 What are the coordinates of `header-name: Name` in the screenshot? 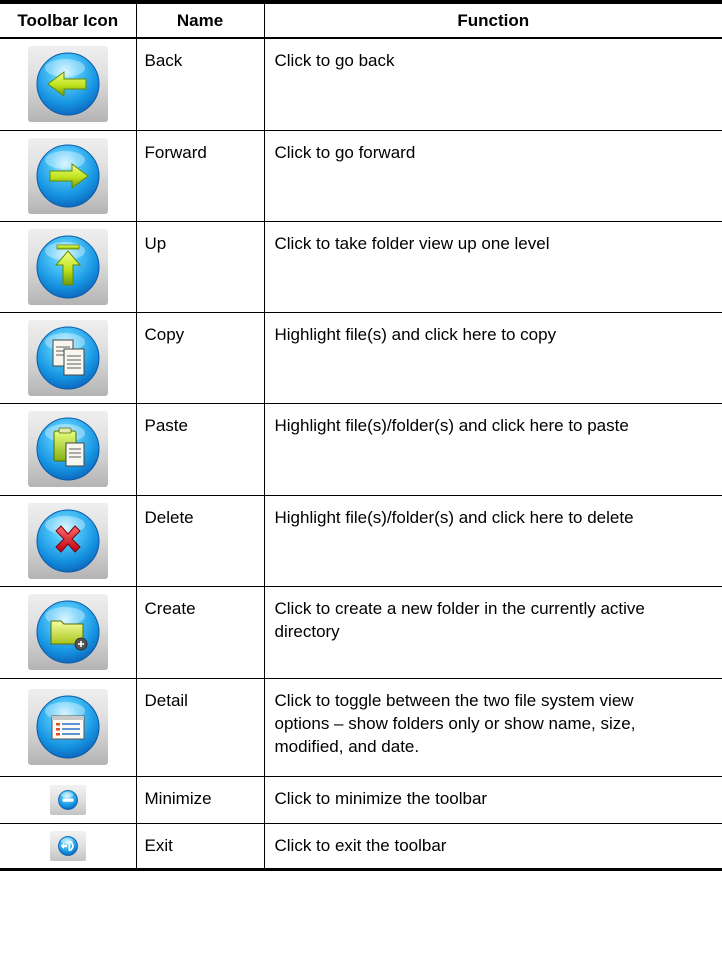 It's located at (199, 20).